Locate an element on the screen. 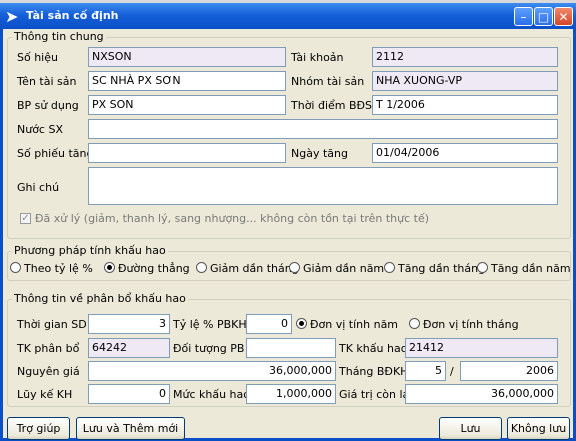 Image resolution: width=576 pixels, height=441 pixels. muc-khau-hao-field: 1,000,000 is located at coordinates (291, 394).